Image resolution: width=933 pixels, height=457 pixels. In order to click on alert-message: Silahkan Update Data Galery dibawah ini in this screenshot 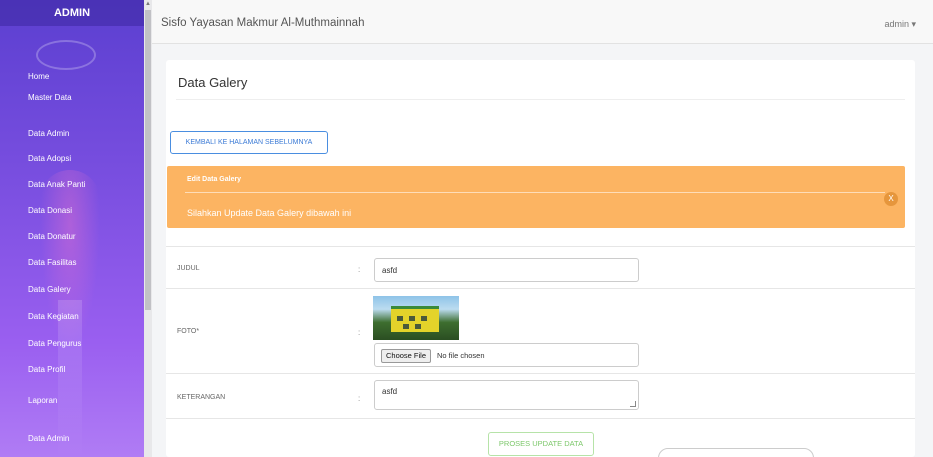, I will do `click(269, 213)`.